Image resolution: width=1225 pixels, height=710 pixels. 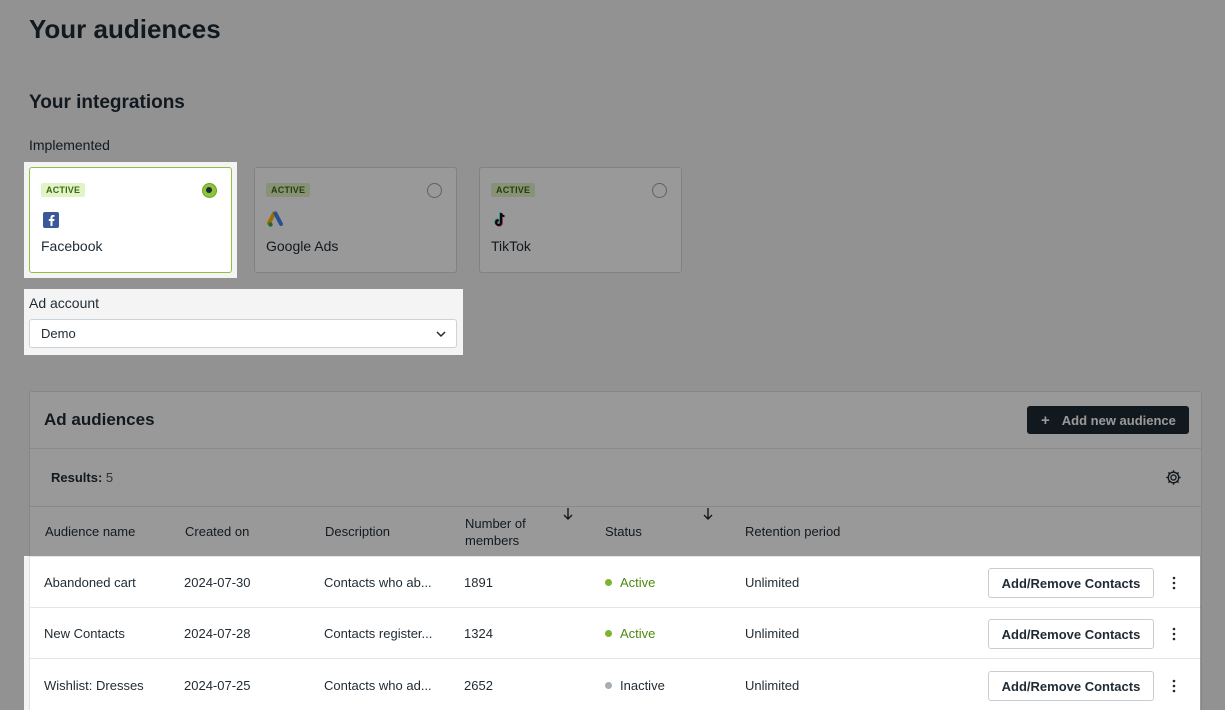 What do you see at coordinates (72, 246) in the screenshot?
I see `integration-name: Facebook` at bounding box center [72, 246].